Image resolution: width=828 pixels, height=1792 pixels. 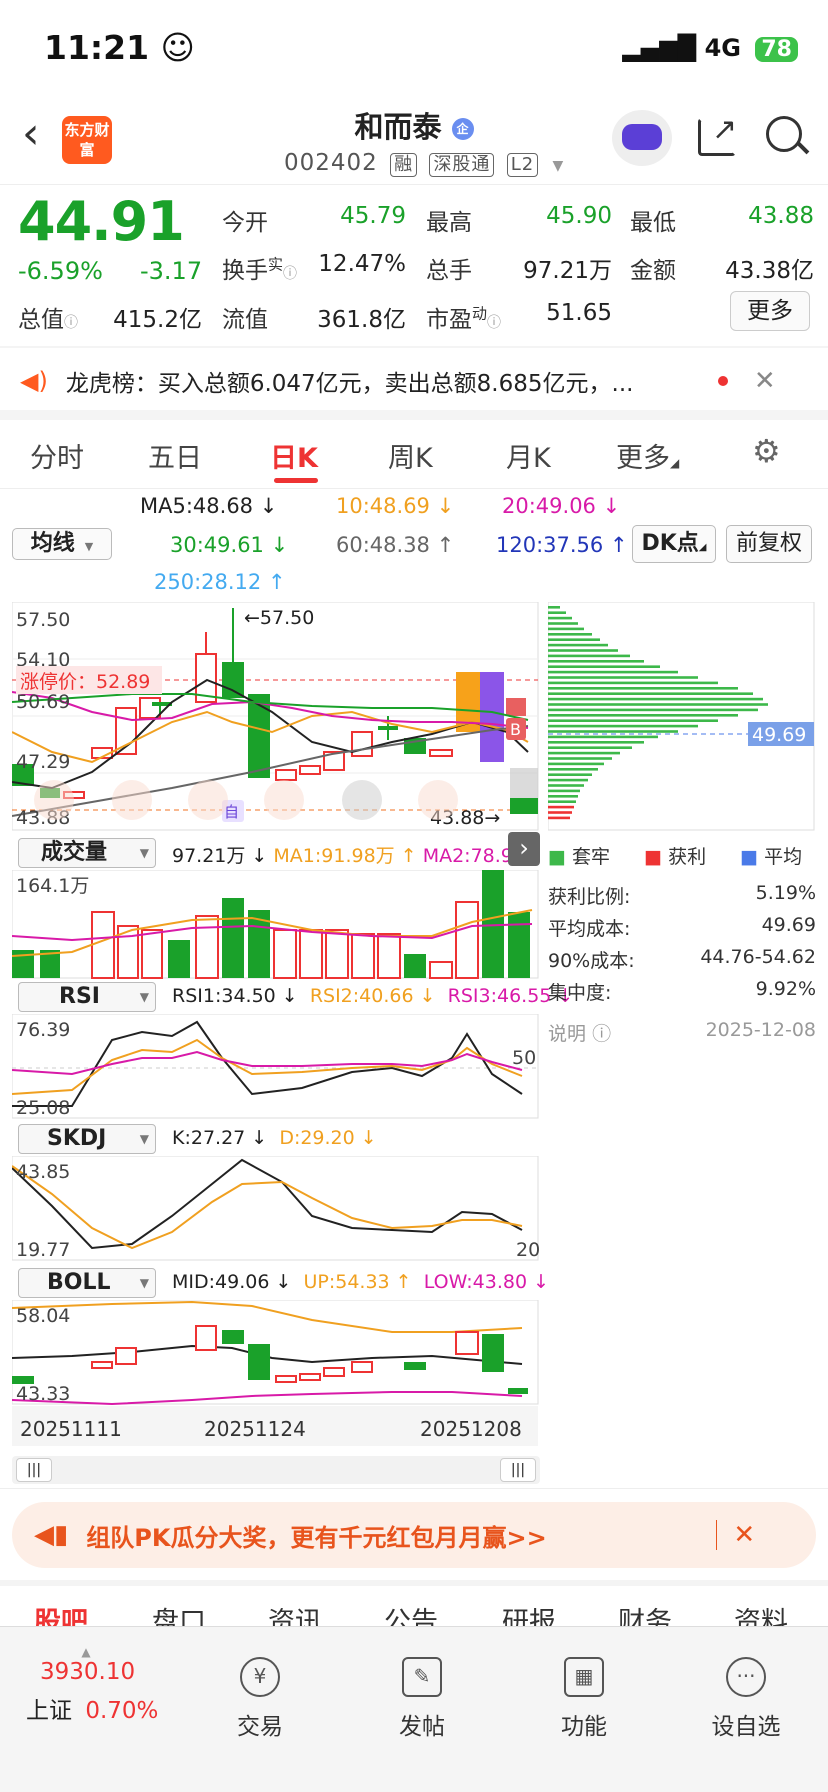 I want to click on tab-guba: 股吧, so click(x=61, y=1614).